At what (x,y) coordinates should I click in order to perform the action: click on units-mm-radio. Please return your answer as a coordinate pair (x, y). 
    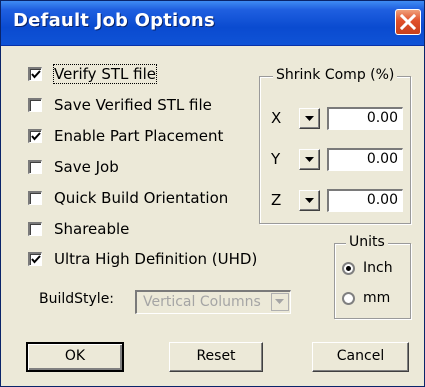
    Looking at the image, I should click on (348, 298).